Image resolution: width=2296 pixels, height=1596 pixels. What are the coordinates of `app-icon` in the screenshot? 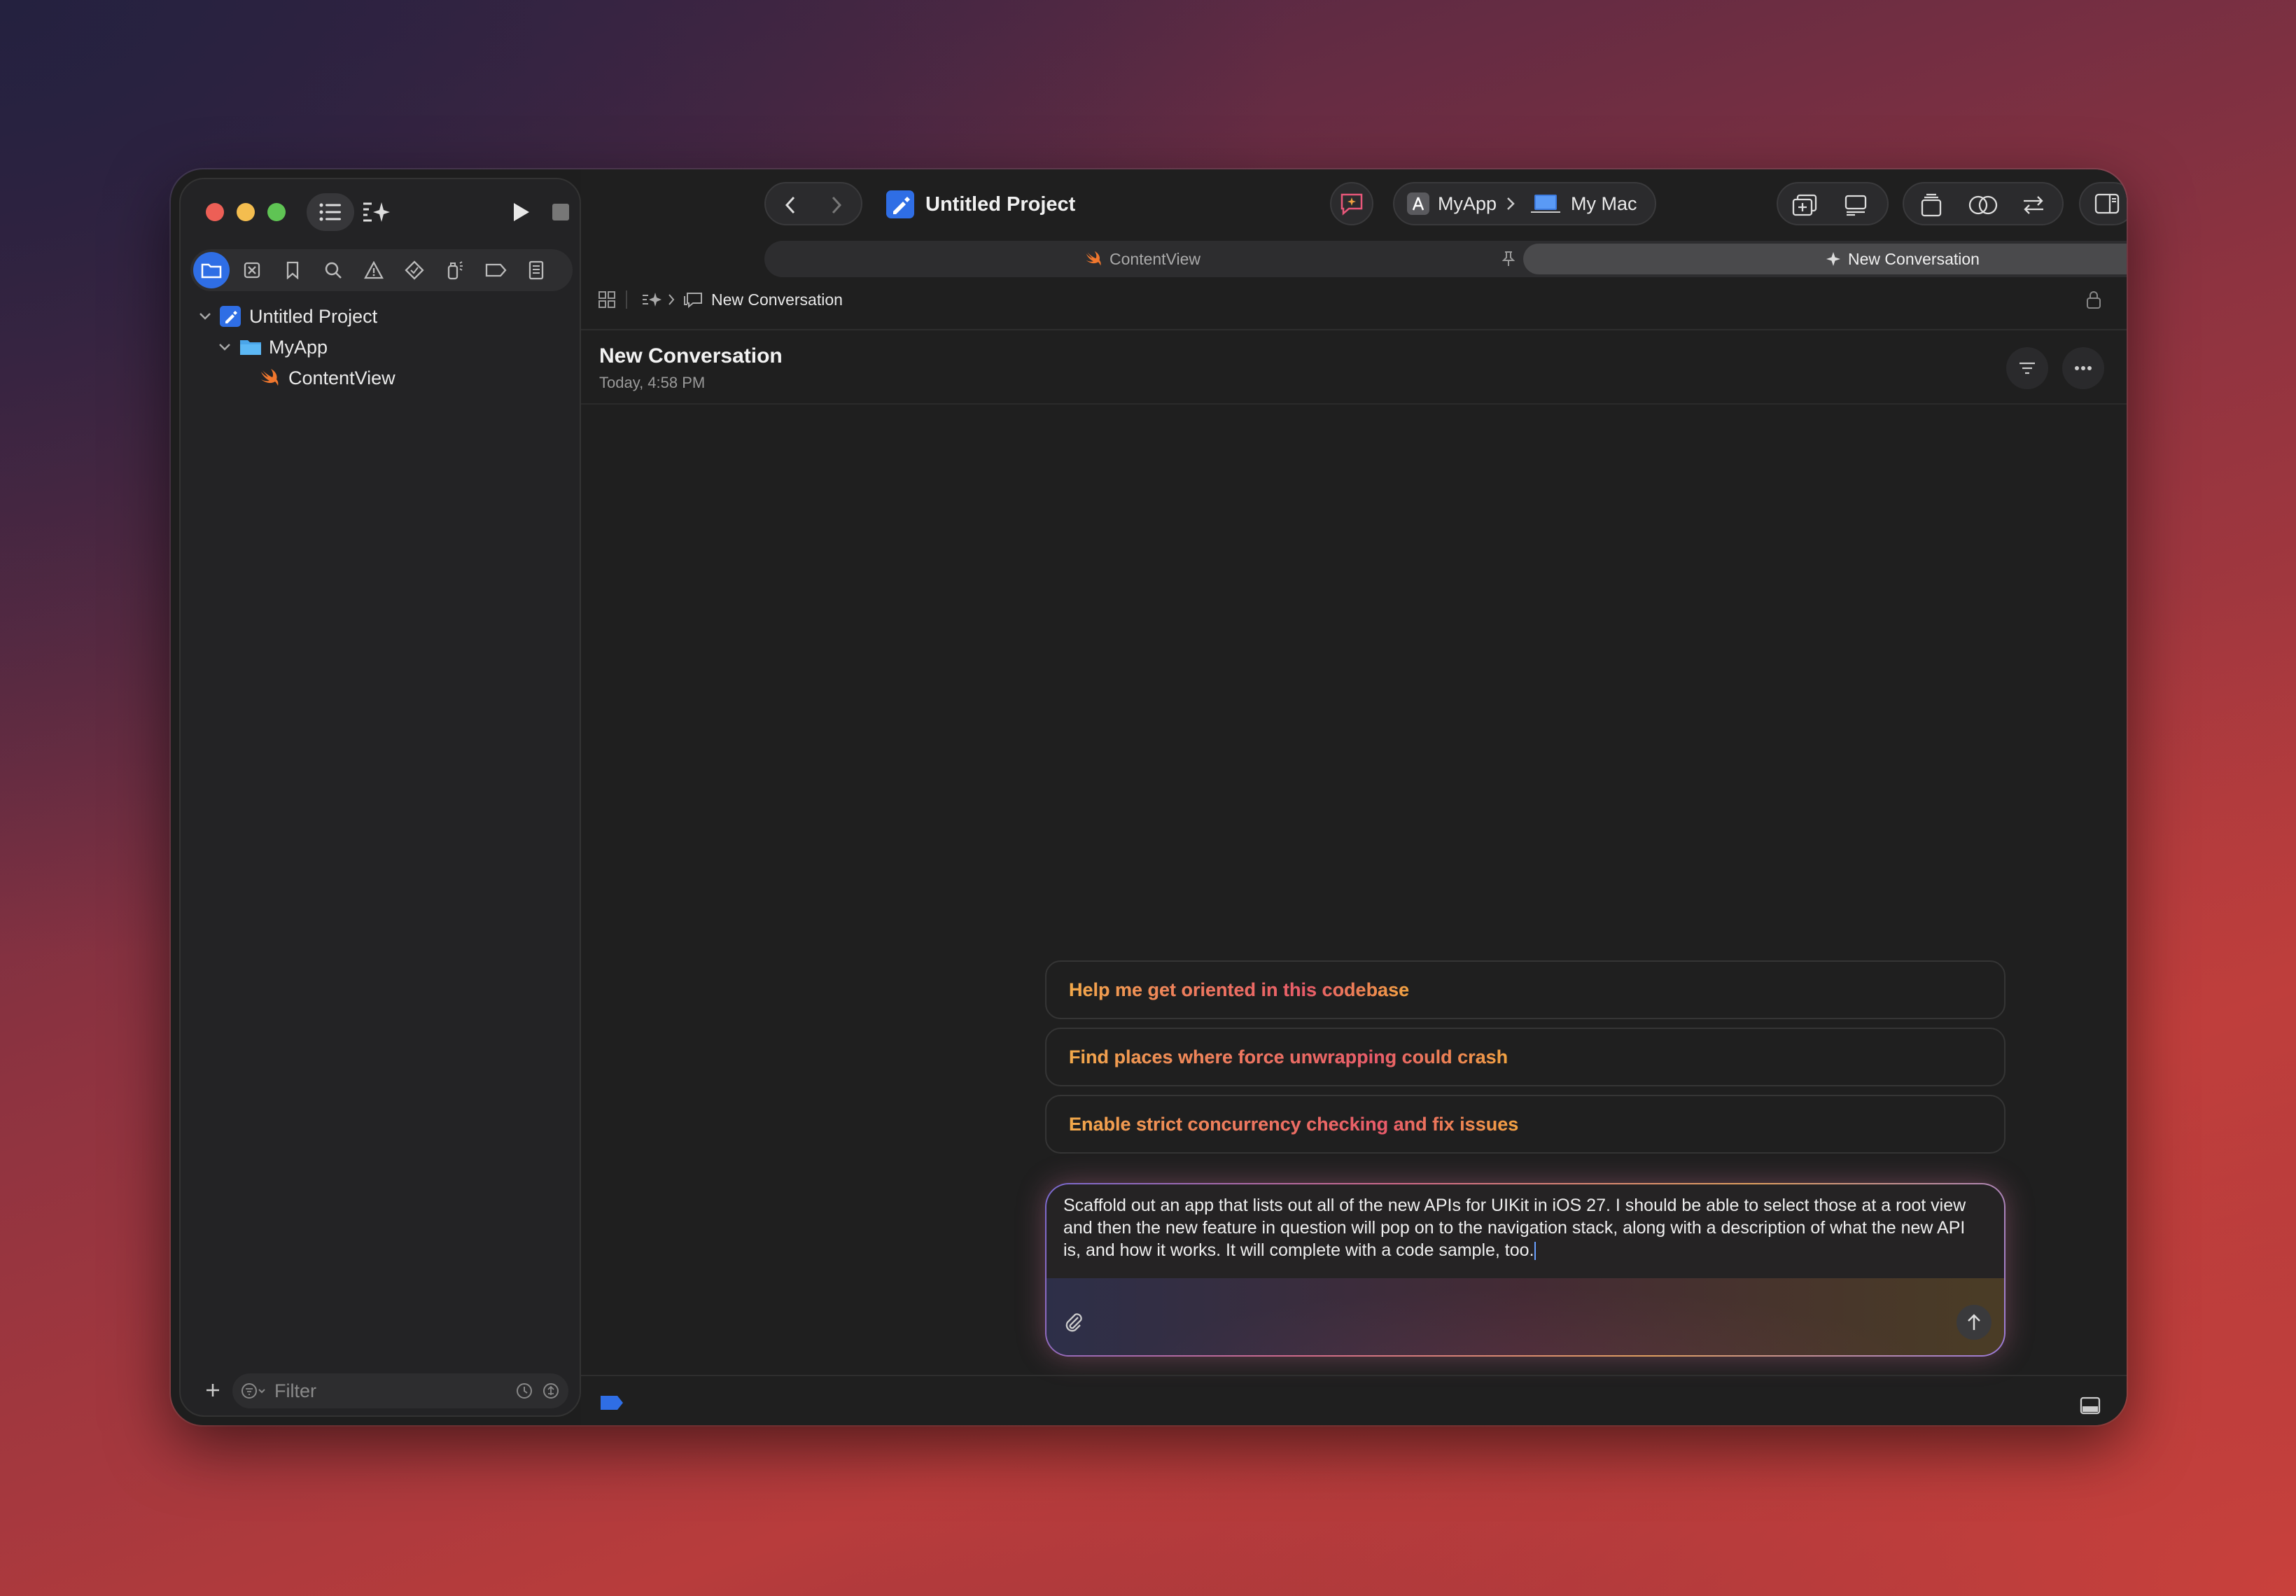 It's located at (1418, 203).